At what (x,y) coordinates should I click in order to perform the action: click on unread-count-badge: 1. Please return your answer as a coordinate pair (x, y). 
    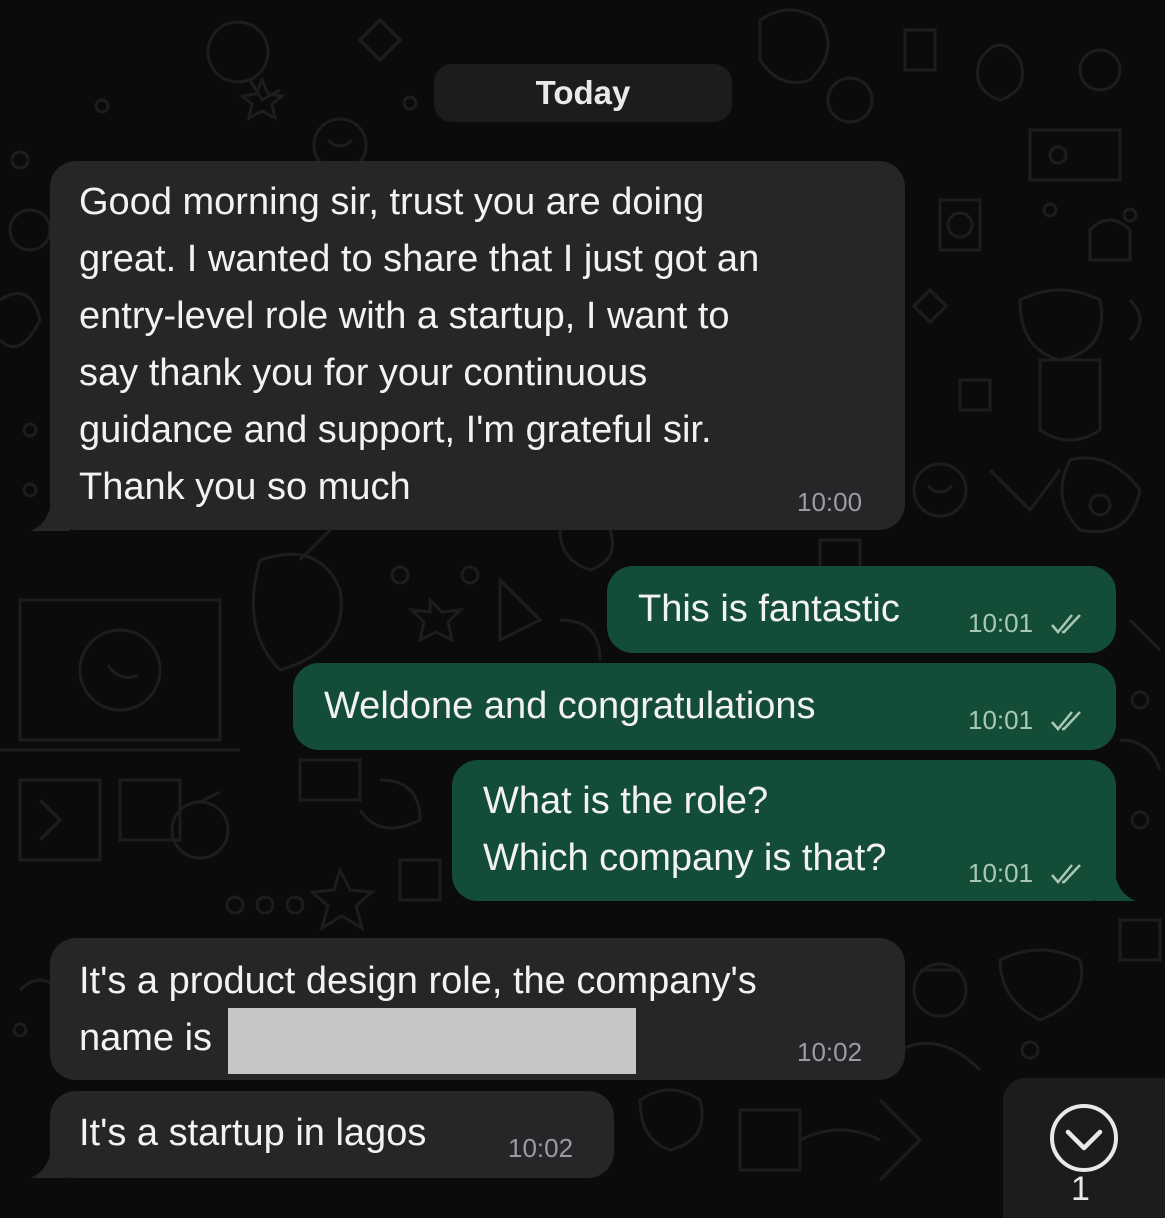
    Looking at the image, I should click on (1080, 1189).